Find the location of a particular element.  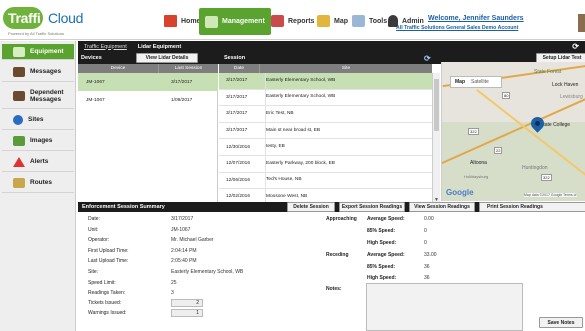

home-icon is located at coordinates (170, 21).